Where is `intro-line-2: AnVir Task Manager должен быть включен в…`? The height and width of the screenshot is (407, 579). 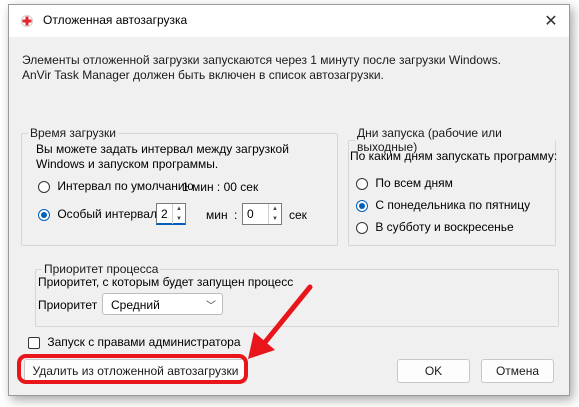 intro-line-2: AnVir Task Manager должен быть включен в… is located at coordinates (203, 75).